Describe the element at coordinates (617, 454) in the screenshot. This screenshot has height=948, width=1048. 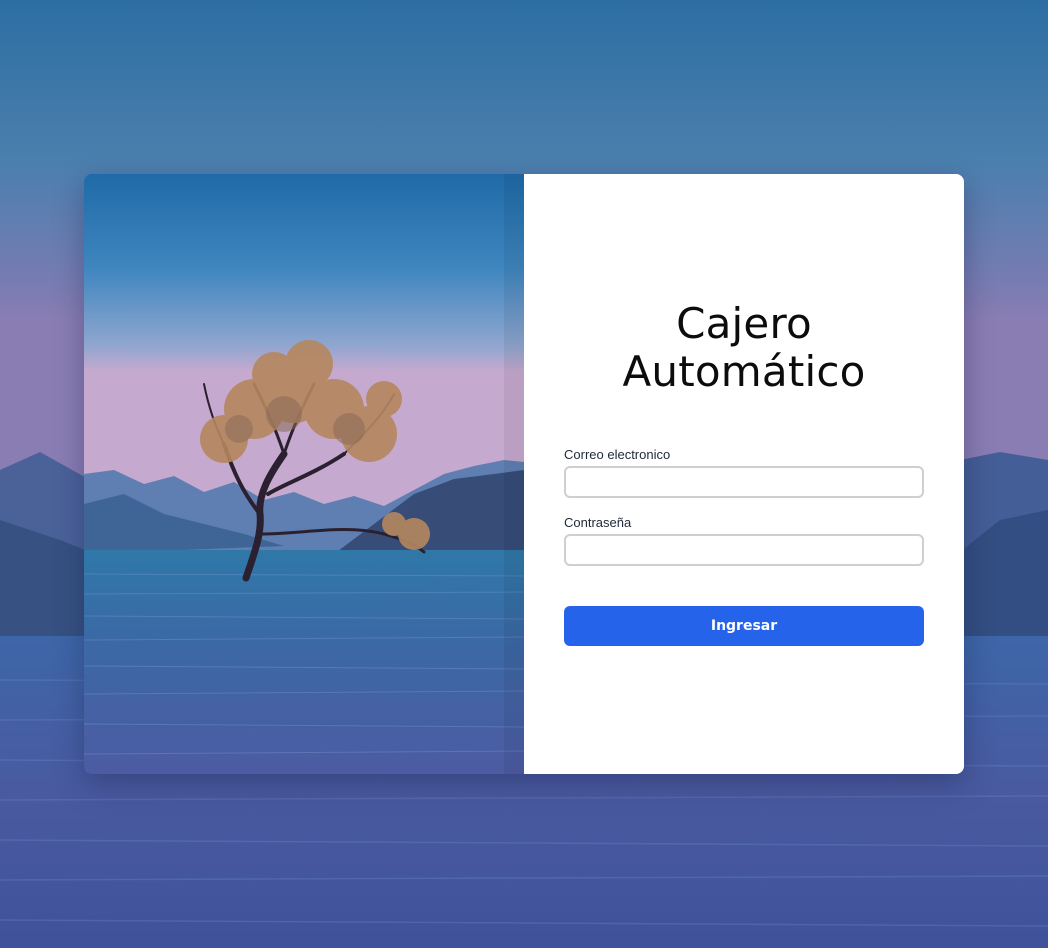
I see `email-label: Correo electronico` at that location.